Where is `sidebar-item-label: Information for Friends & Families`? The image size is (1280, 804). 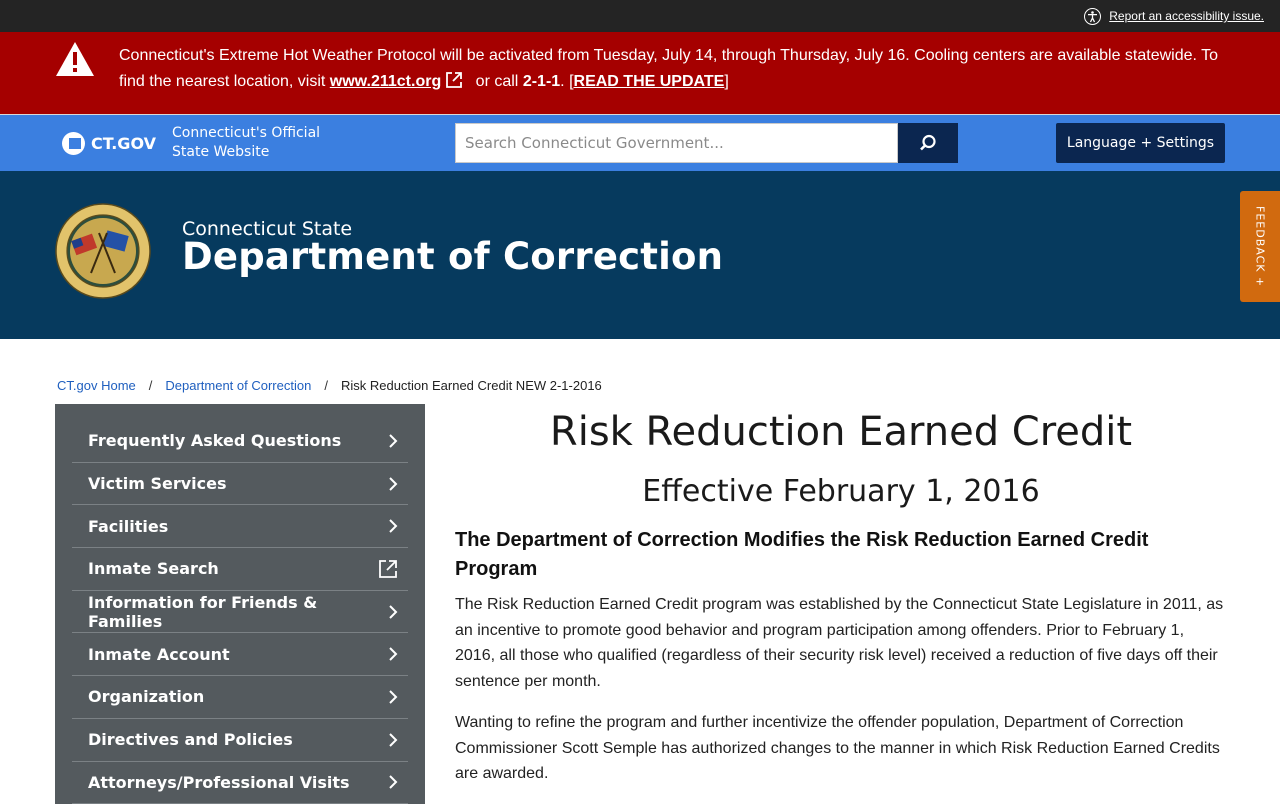
sidebar-item-label: Information for Friends & Families is located at coordinates (238, 612).